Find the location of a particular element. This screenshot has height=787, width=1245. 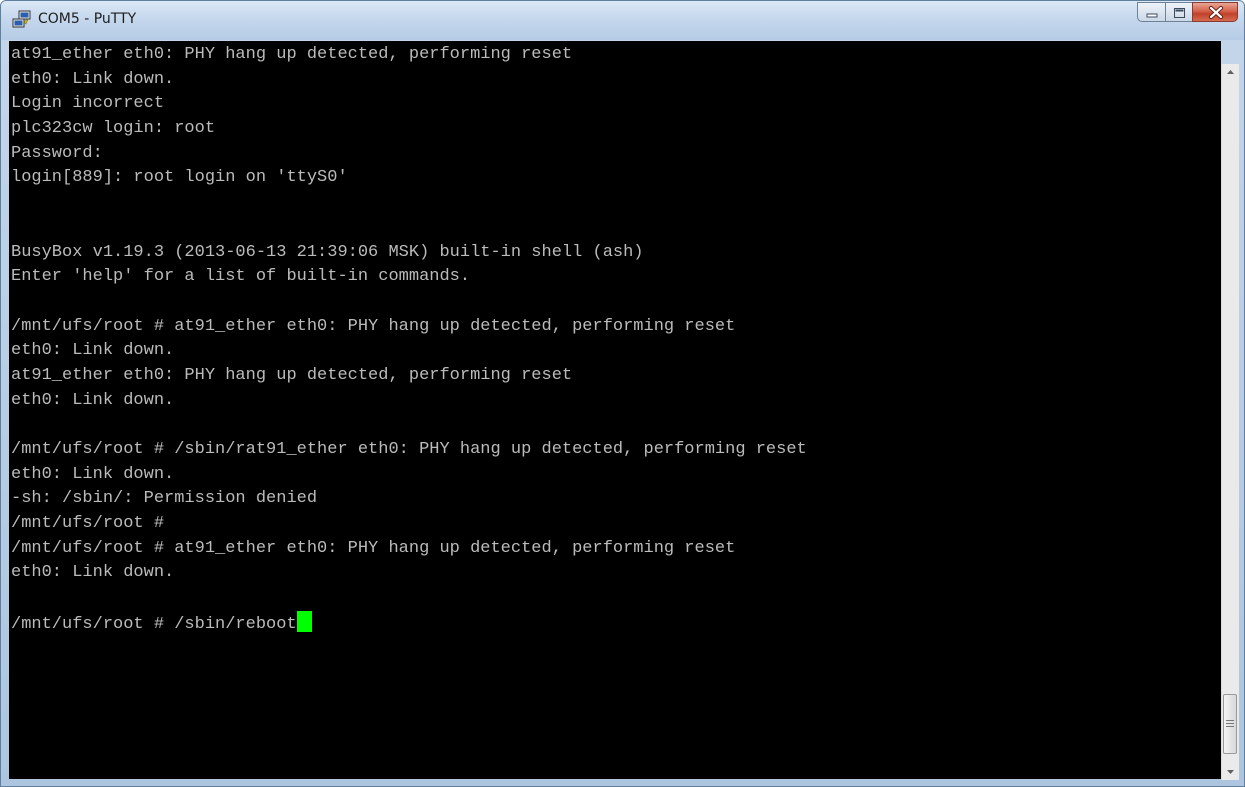

scroll-thumb is located at coordinates (1230, 724).